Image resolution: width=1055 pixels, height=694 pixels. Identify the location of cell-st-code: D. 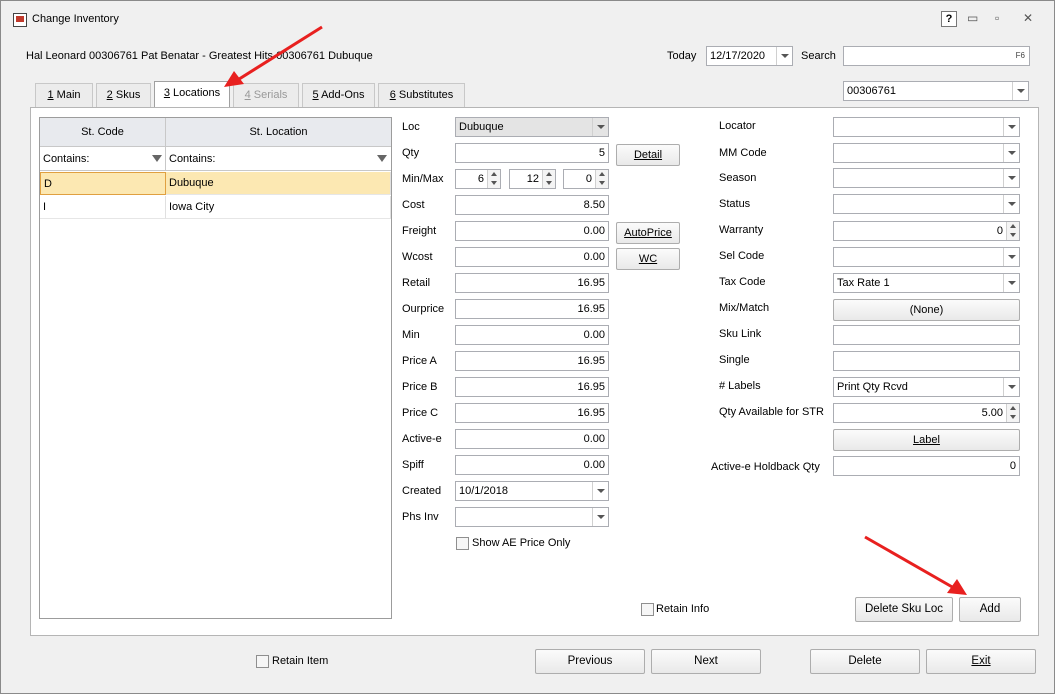
(103, 183).